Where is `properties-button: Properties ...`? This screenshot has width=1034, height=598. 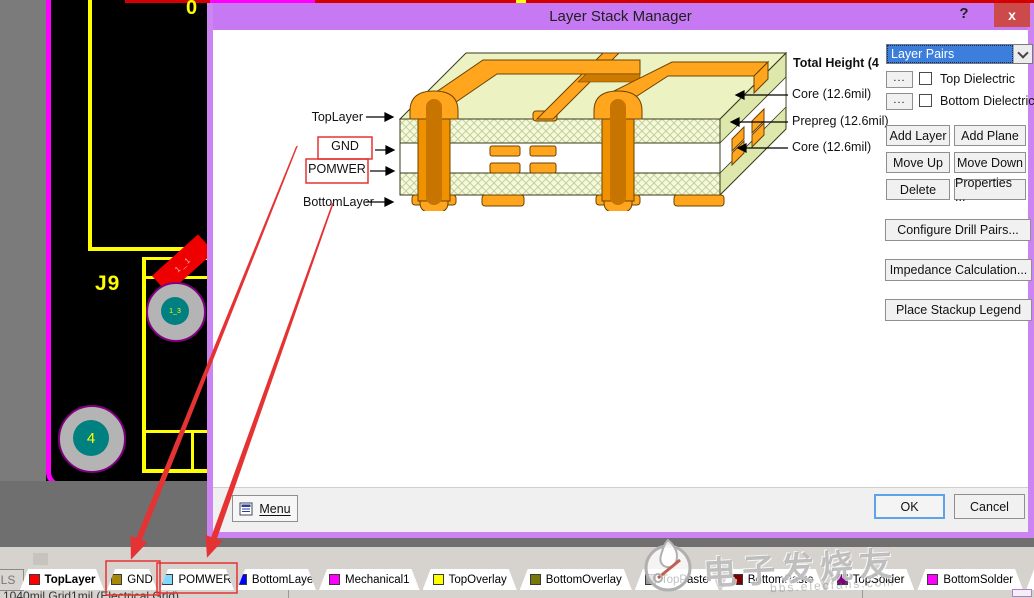 properties-button: Properties ... is located at coordinates (990, 190).